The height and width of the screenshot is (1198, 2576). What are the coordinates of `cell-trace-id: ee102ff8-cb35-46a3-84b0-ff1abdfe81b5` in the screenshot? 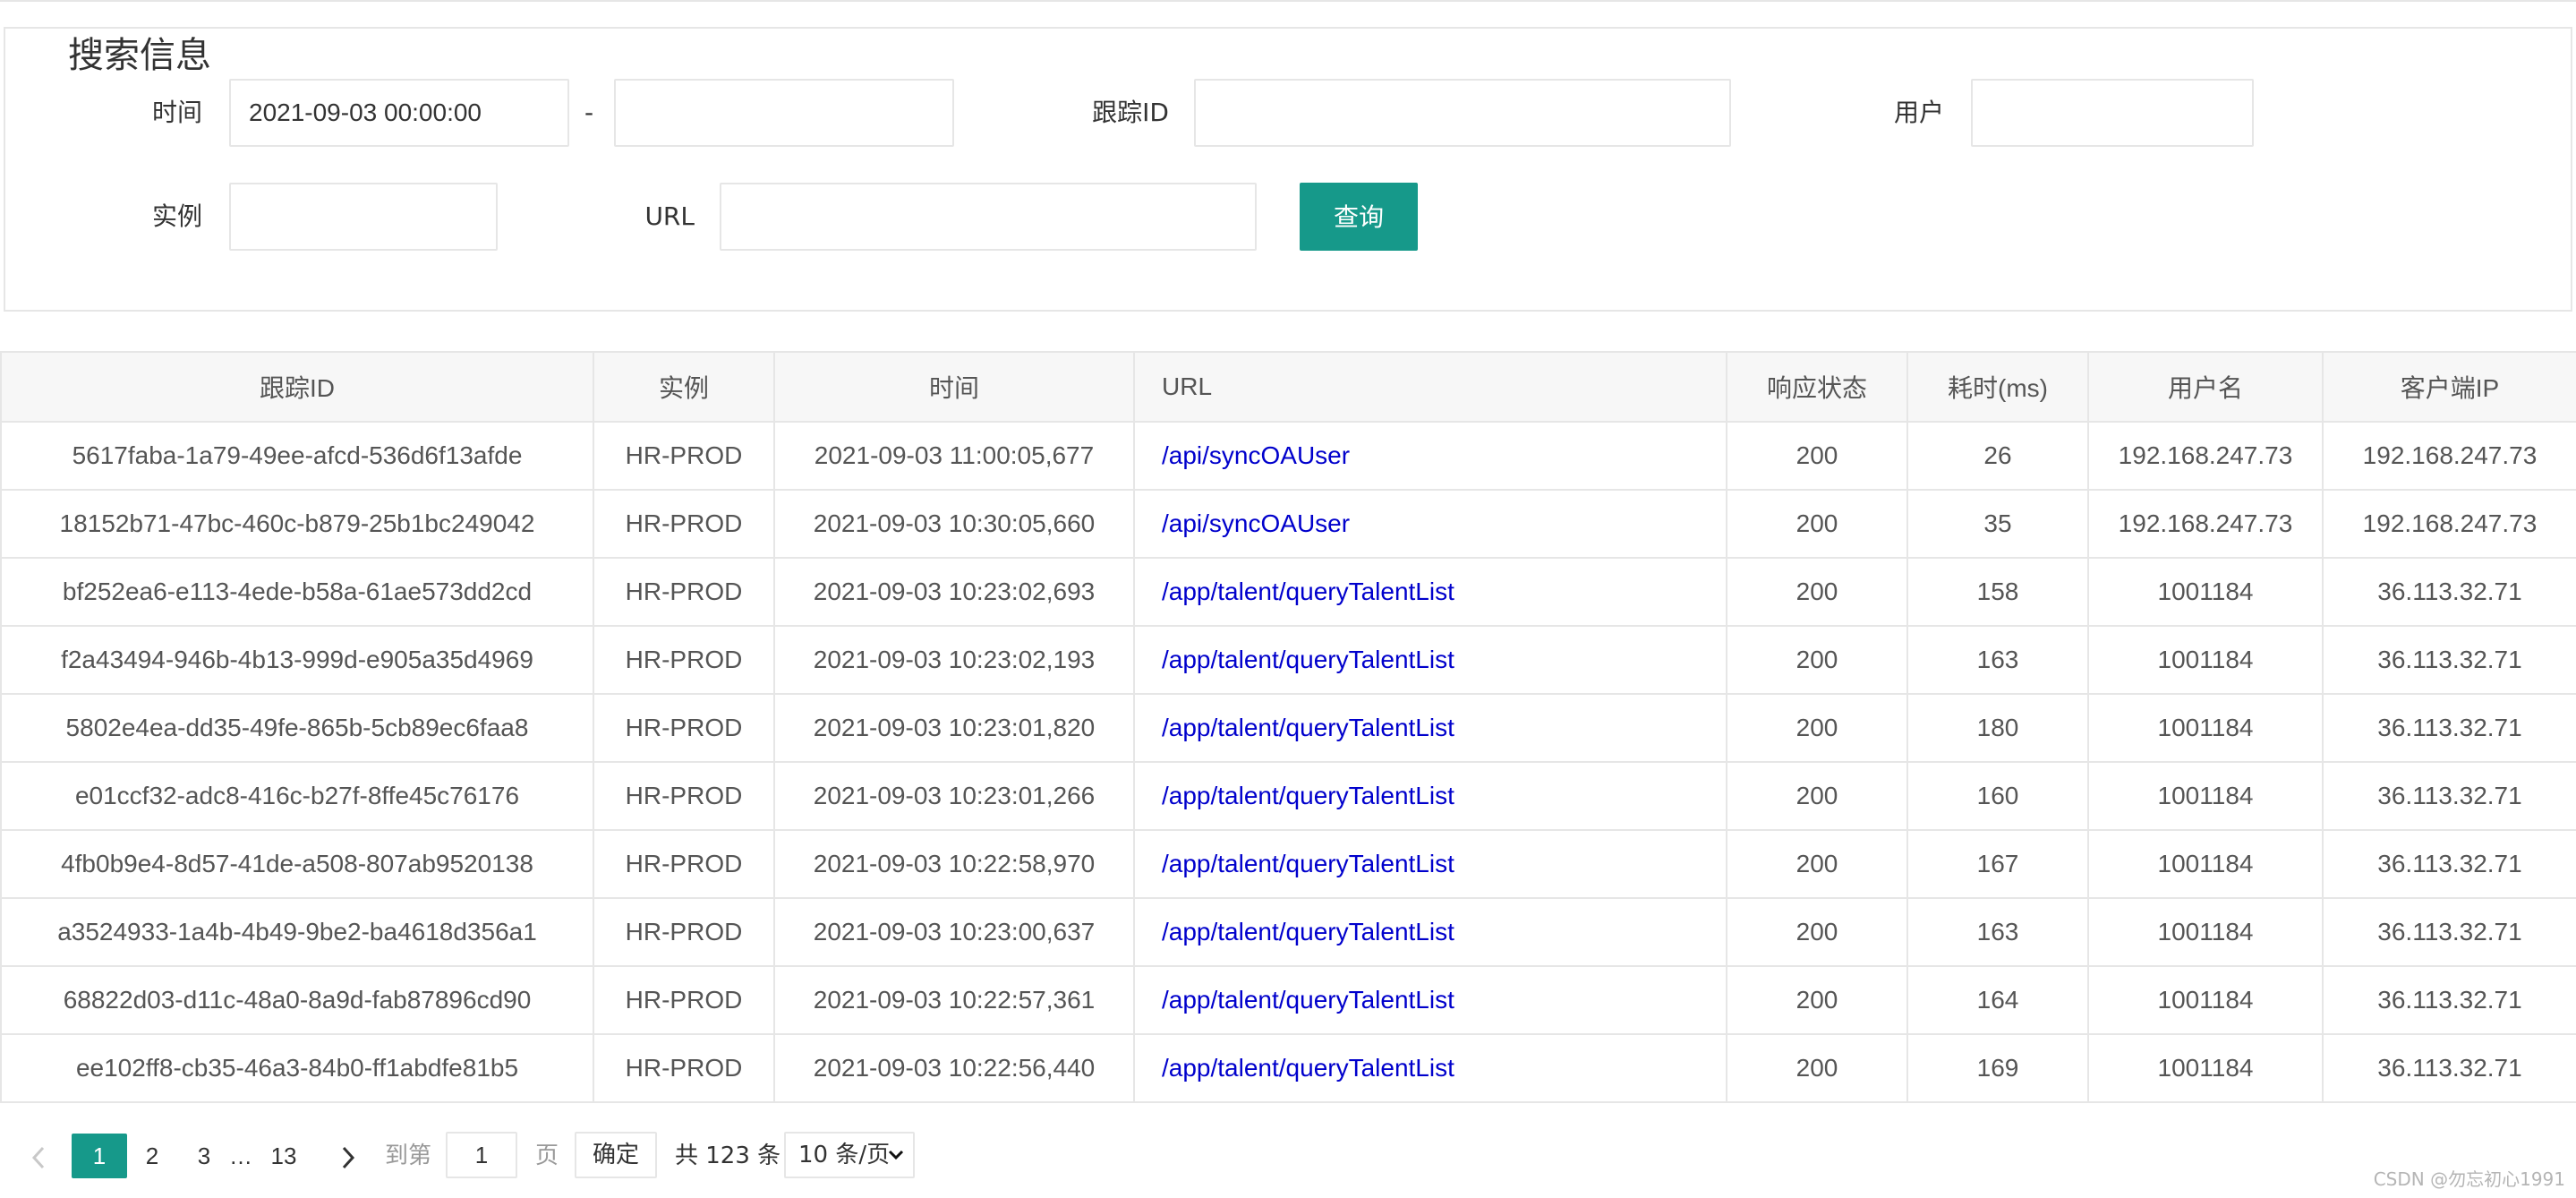 It's located at (297, 1068).